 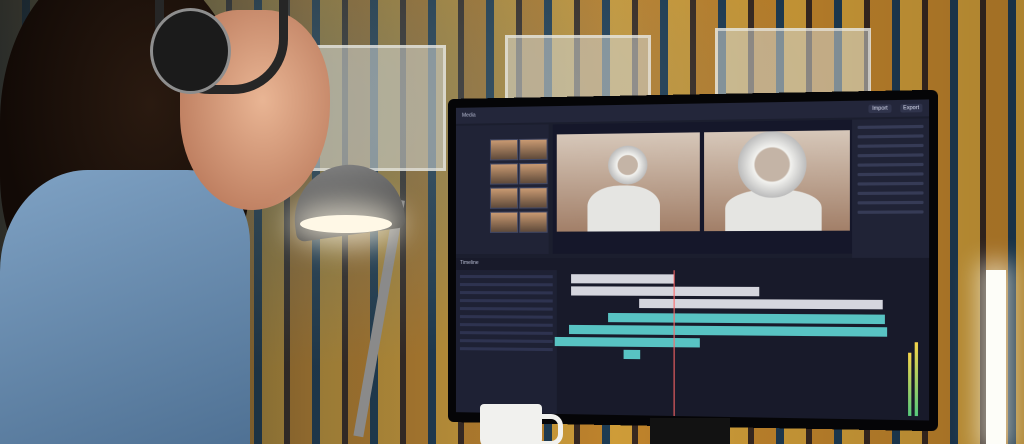 What do you see at coordinates (518, 185) in the screenshot?
I see `media-thumbnails` at bounding box center [518, 185].